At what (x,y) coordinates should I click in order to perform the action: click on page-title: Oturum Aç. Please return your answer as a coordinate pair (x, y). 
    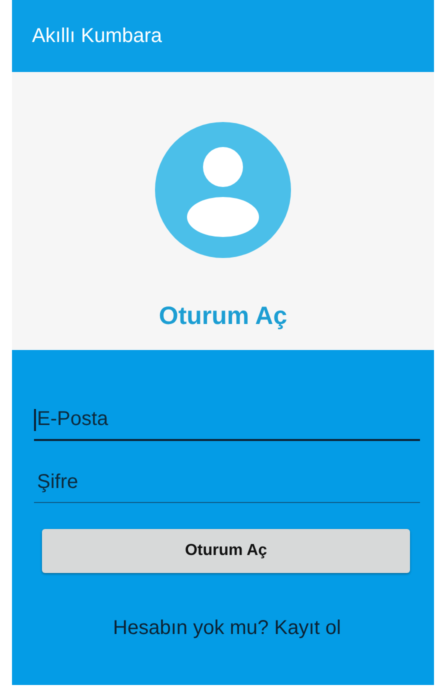
    Looking at the image, I should click on (223, 316).